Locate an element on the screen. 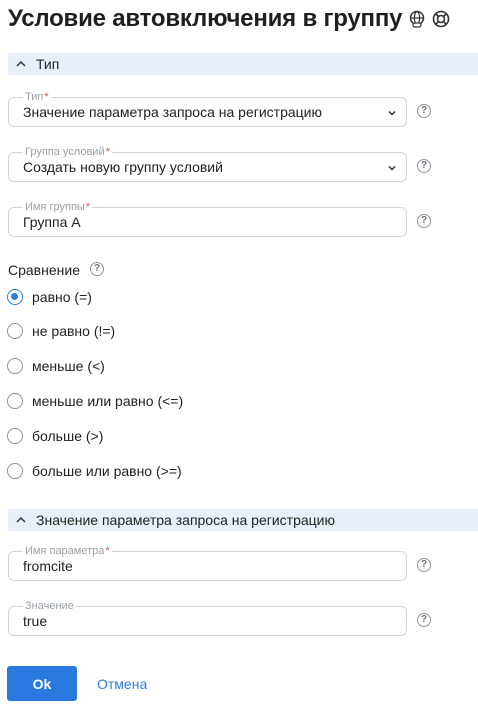 The width and height of the screenshot is (478, 706). section-type-label: Тип is located at coordinates (48, 64).